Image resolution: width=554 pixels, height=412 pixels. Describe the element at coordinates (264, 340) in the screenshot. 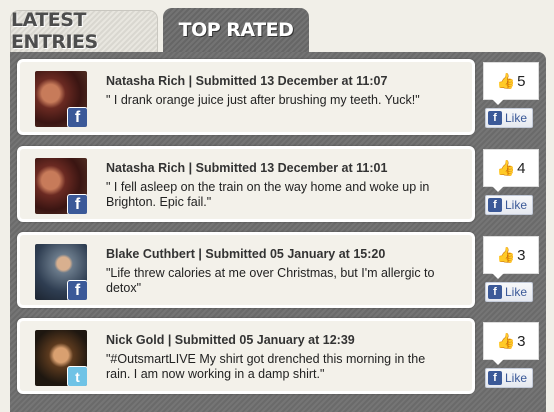

I see `entry-submitted: Submitted 05 January at 12:39` at that location.